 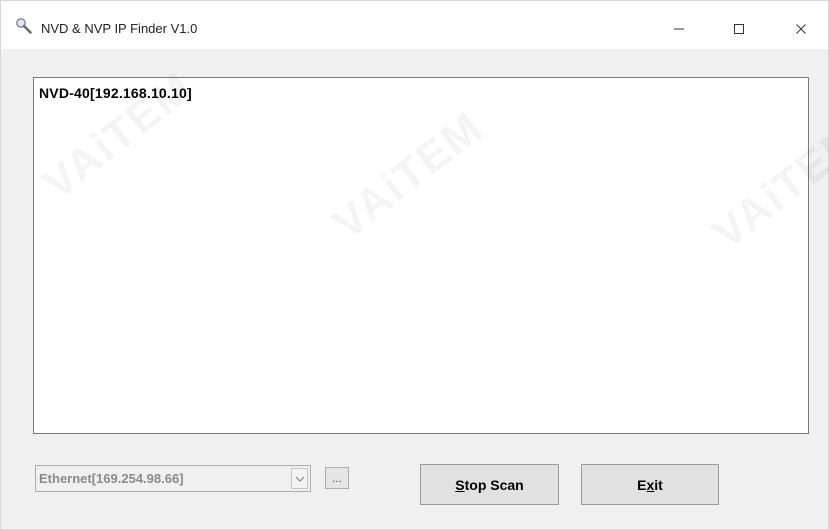 What do you see at coordinates (115, 93) in the screenshot?
I see `list-item: NVD-40[192.168.10.10]` at bounding box center [115, 93].